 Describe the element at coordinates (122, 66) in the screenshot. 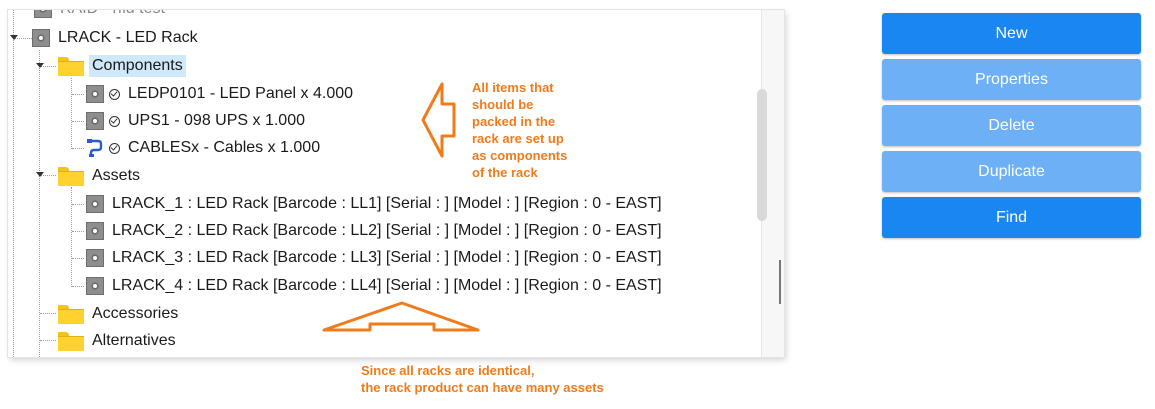

I see `tree-node-components: Components` at that location.